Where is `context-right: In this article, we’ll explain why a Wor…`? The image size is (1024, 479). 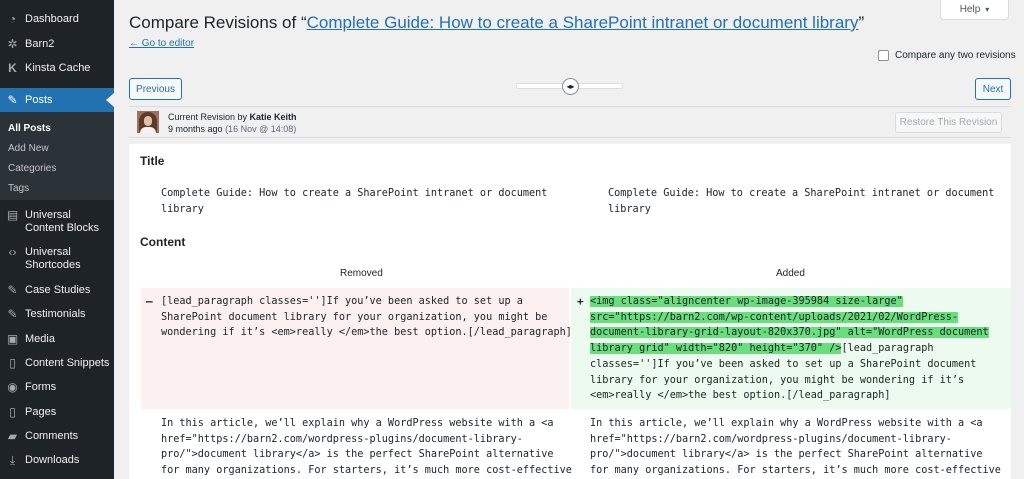
context-right: In this article, we’ll explain why a Wor… is located at coordinates (795, 447).